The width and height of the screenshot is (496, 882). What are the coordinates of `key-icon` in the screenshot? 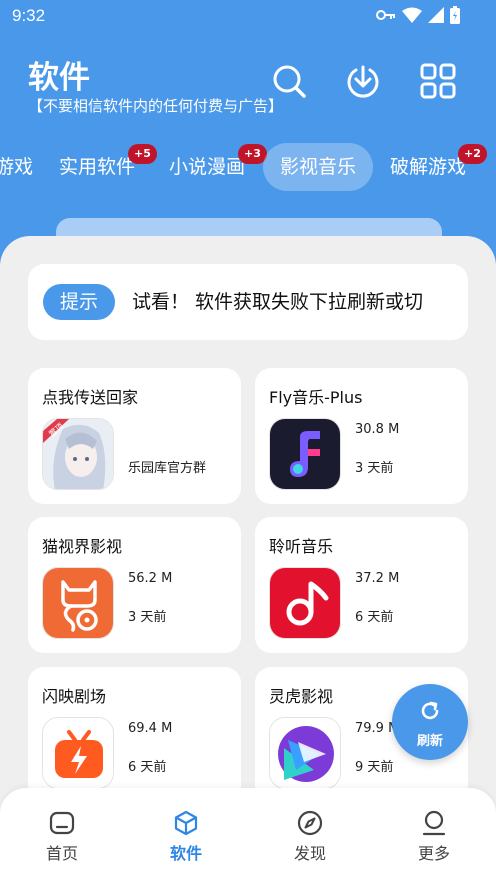 It's located at (385, 15).